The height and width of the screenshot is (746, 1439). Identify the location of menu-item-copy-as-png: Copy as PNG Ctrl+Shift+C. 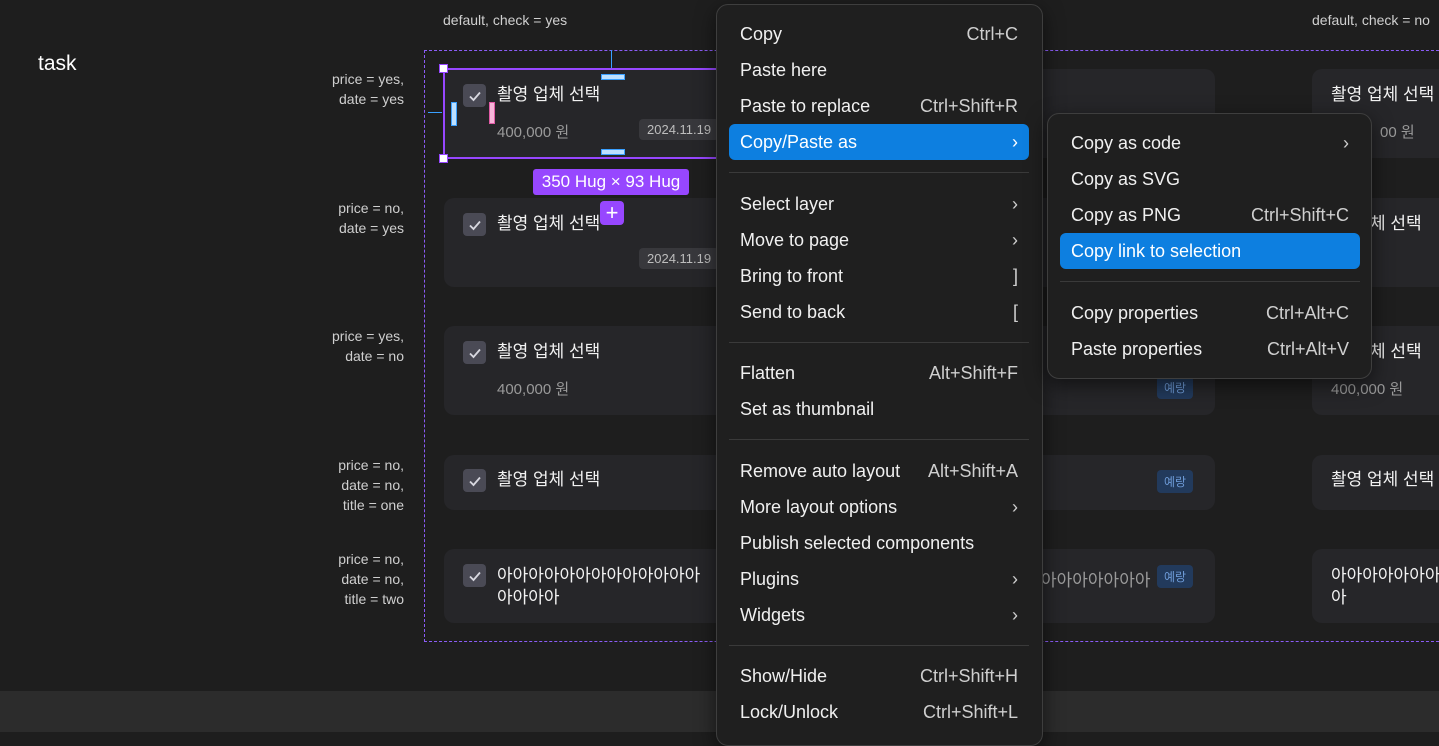
(1210, 215).